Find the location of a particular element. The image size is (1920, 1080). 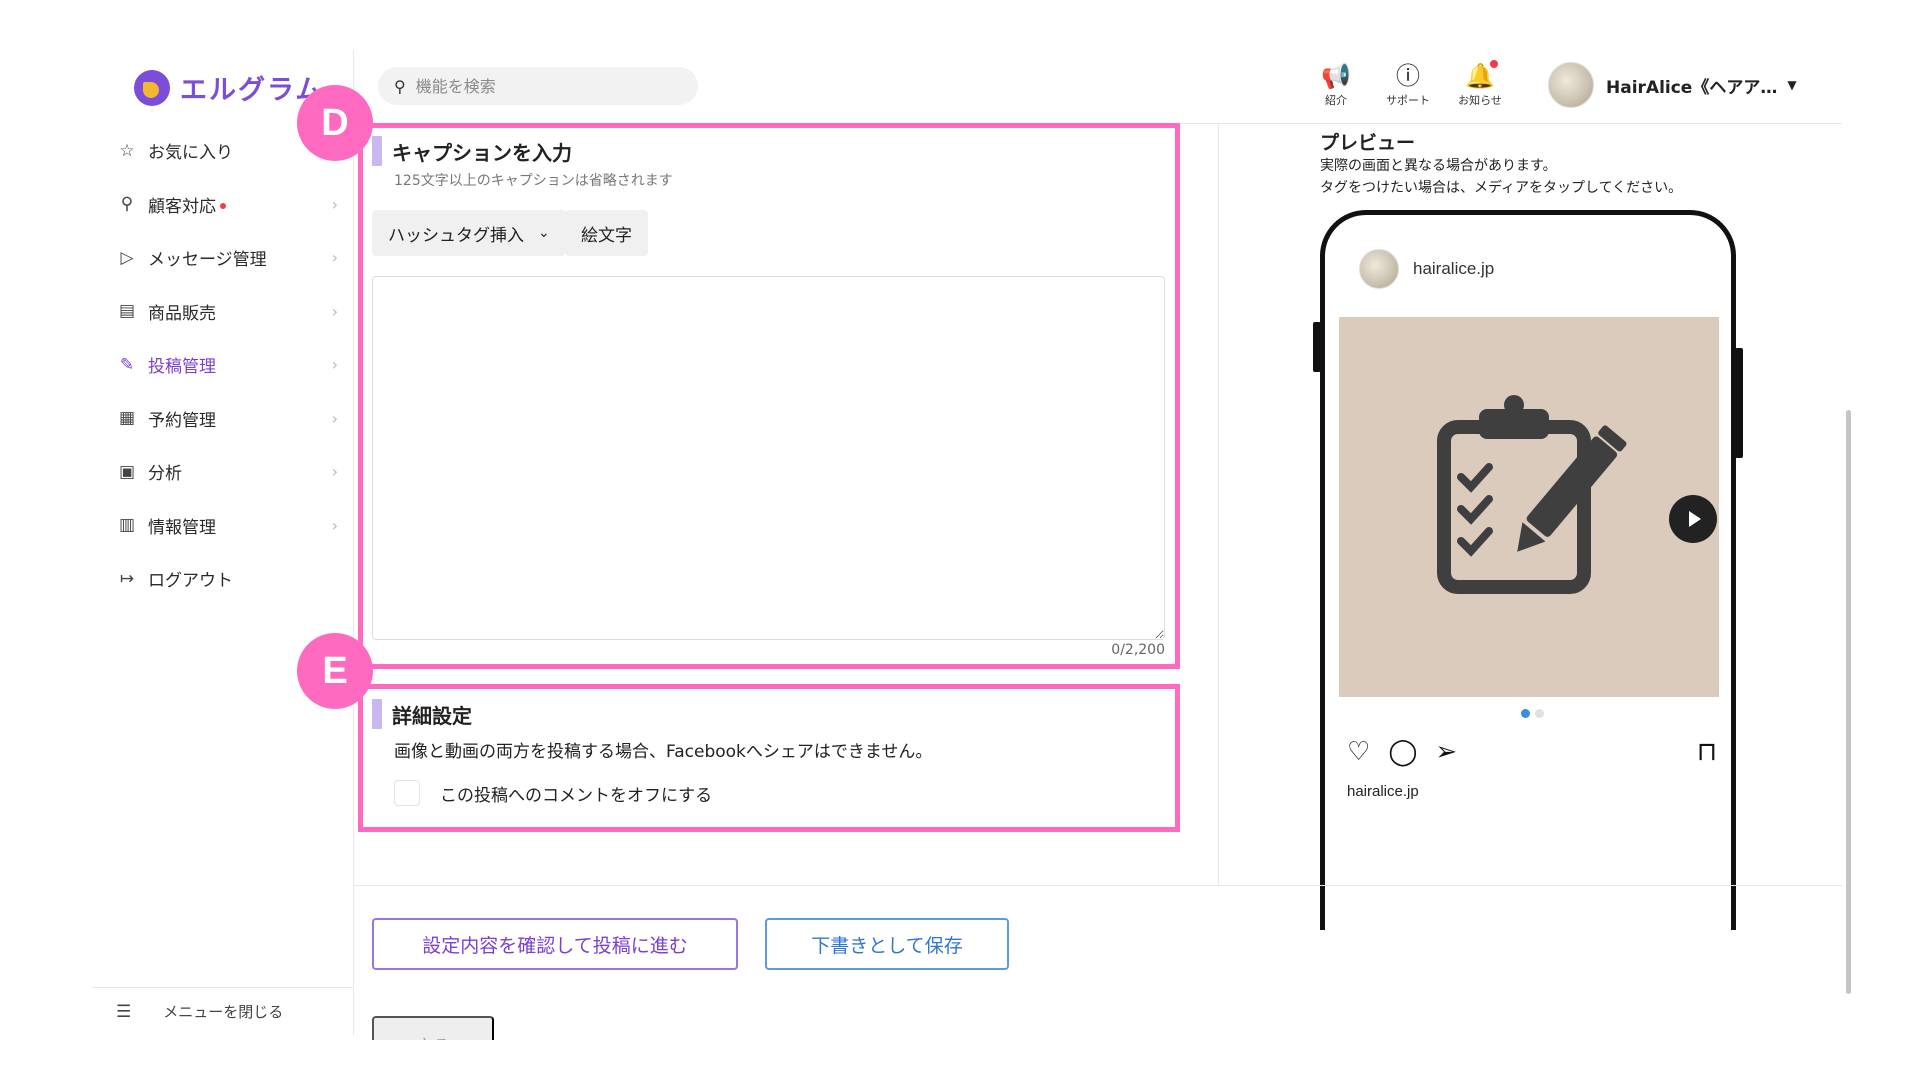

highlight-badge-e: E is located at coordinates (335, 671).